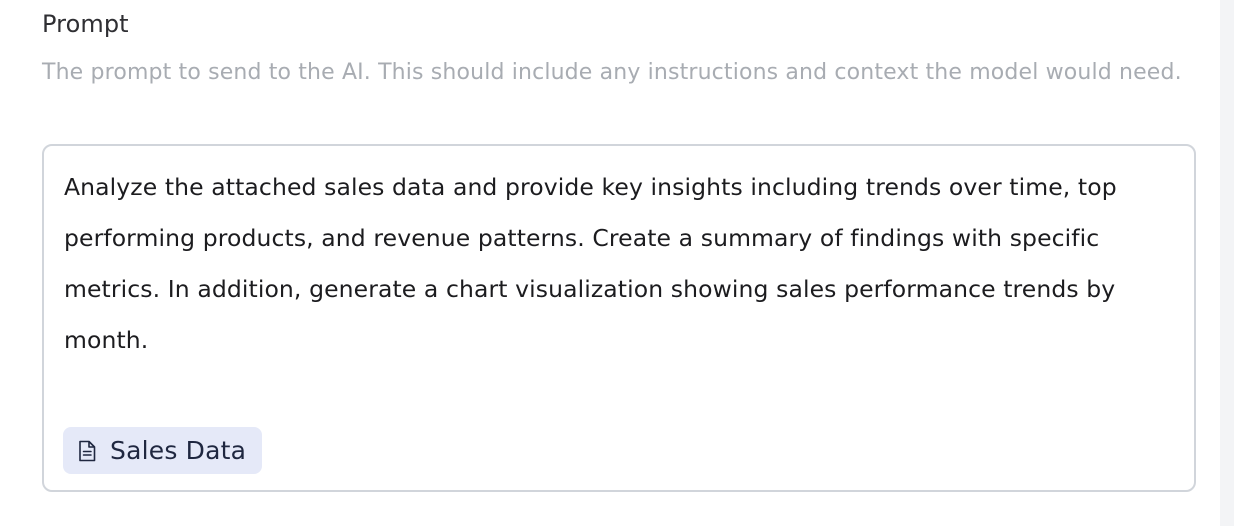 The image size is (1234, 526). What do you see at coordinates (87, 451) in the screenshot?
I see `document-icon` at bounding box center [87, 451].